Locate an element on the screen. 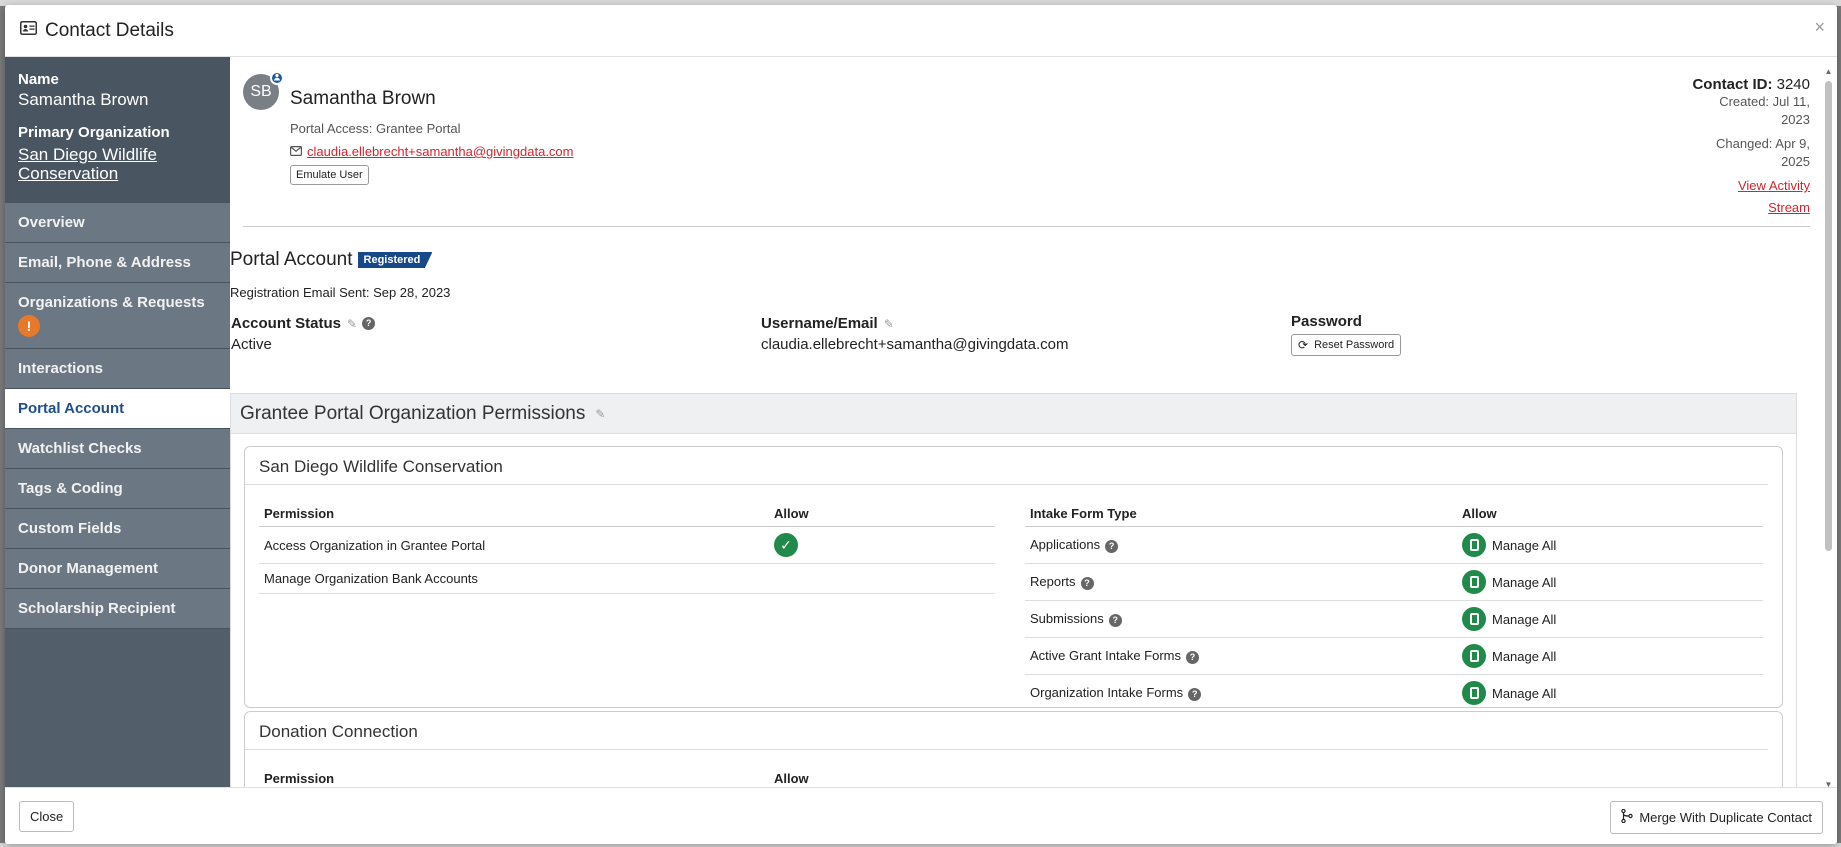  account-status-field: Account Status ✎? Active is located at coordinates (303, 334).